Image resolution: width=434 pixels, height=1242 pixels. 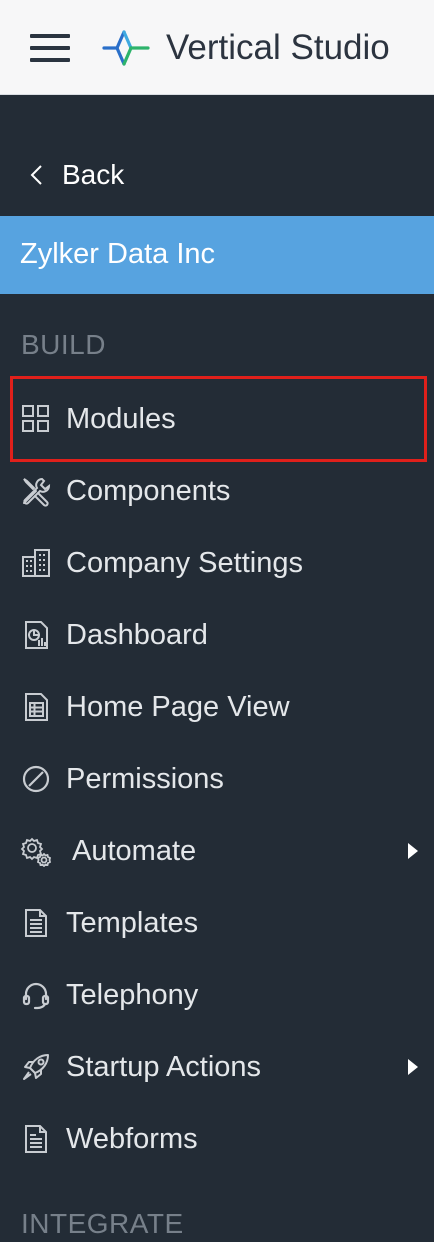 I want to click on sidebar-item-webforms: Webforms, so click(x=217, y=1139).